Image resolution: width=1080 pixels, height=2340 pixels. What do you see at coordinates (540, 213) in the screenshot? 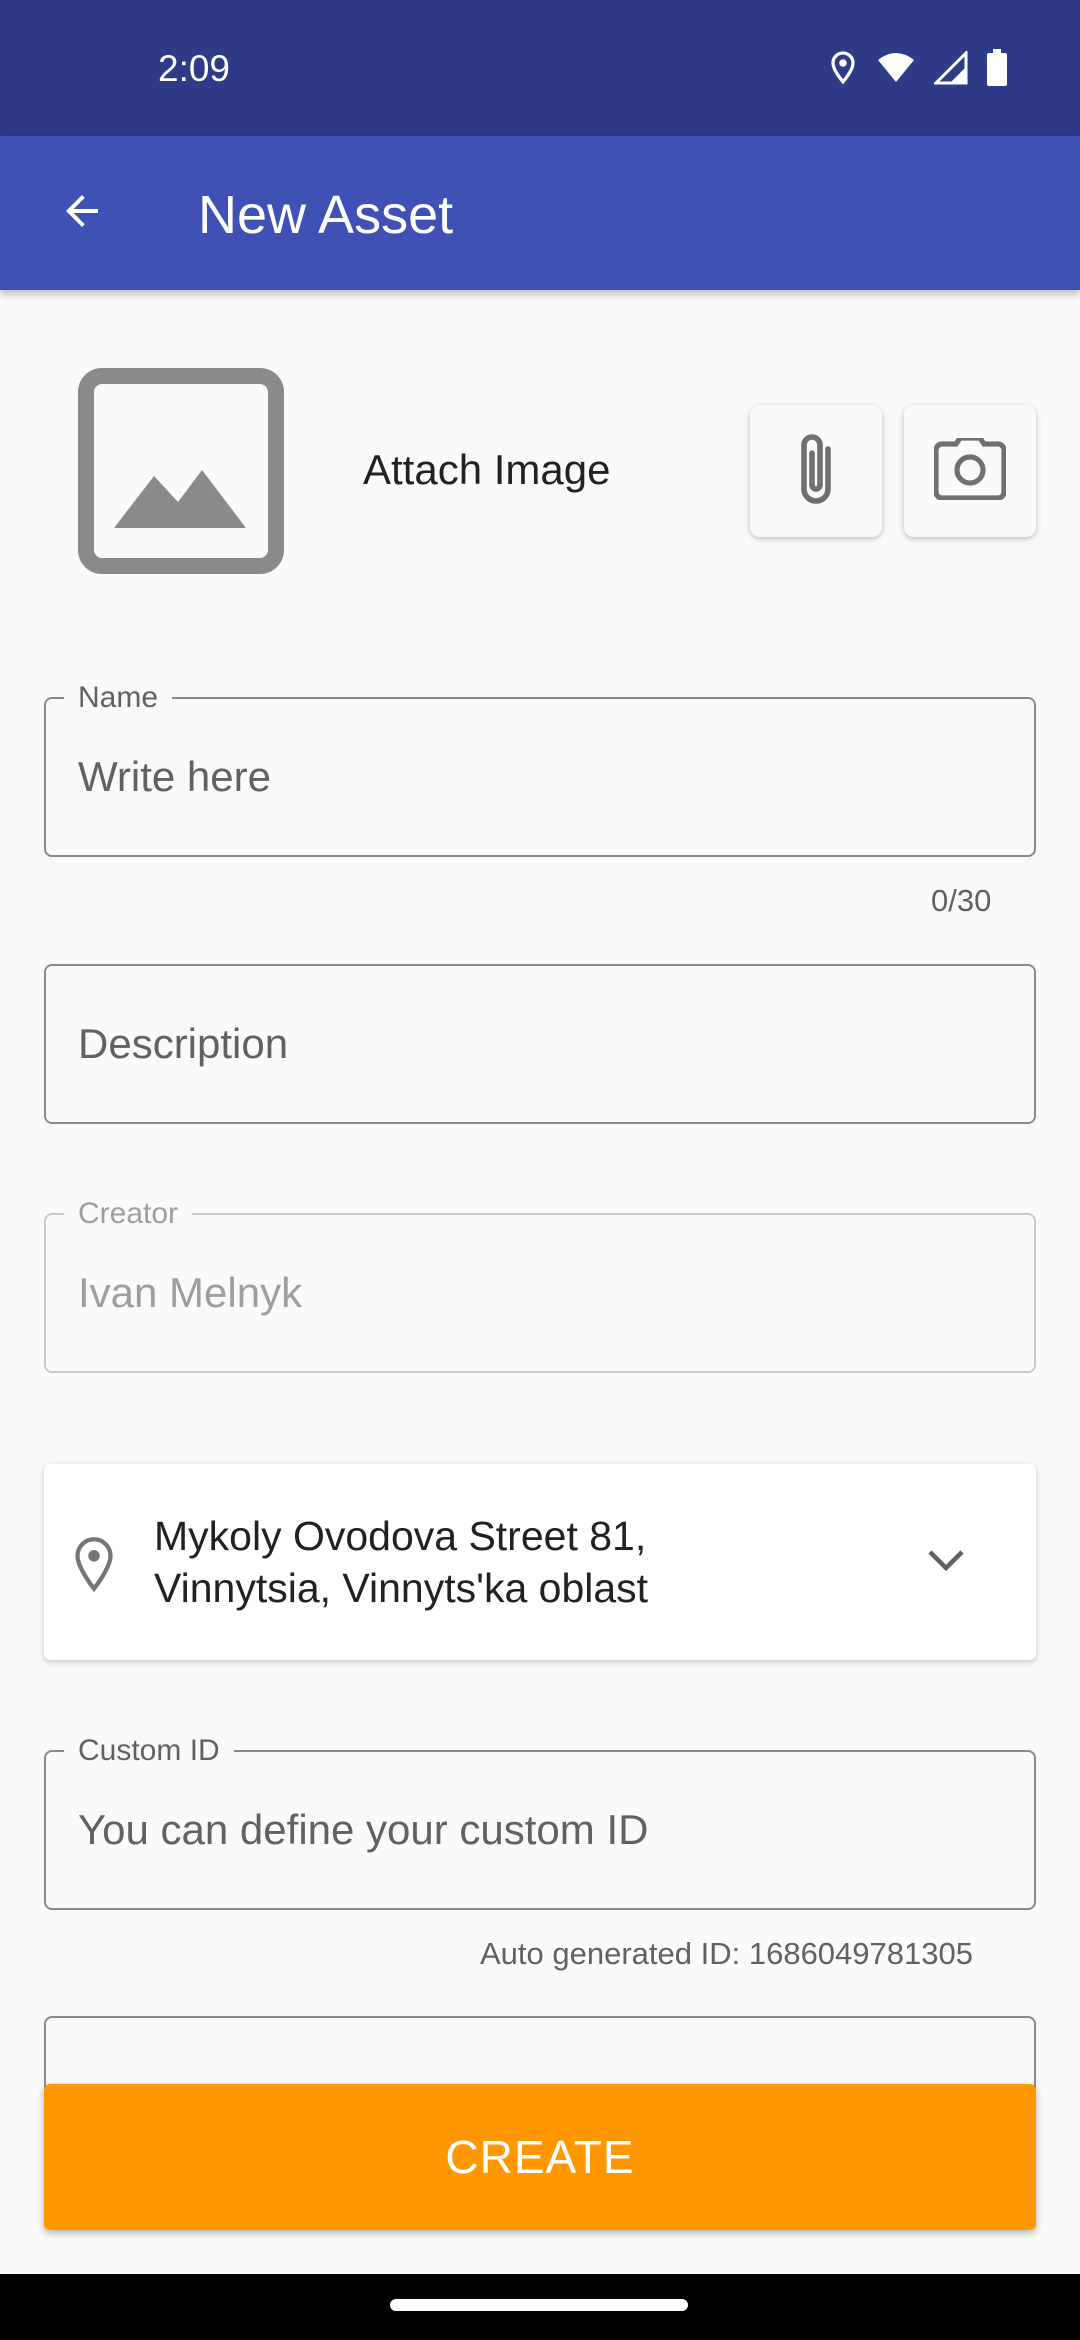
I see `app-bar: New Asset` at bounding box center [540, 213].